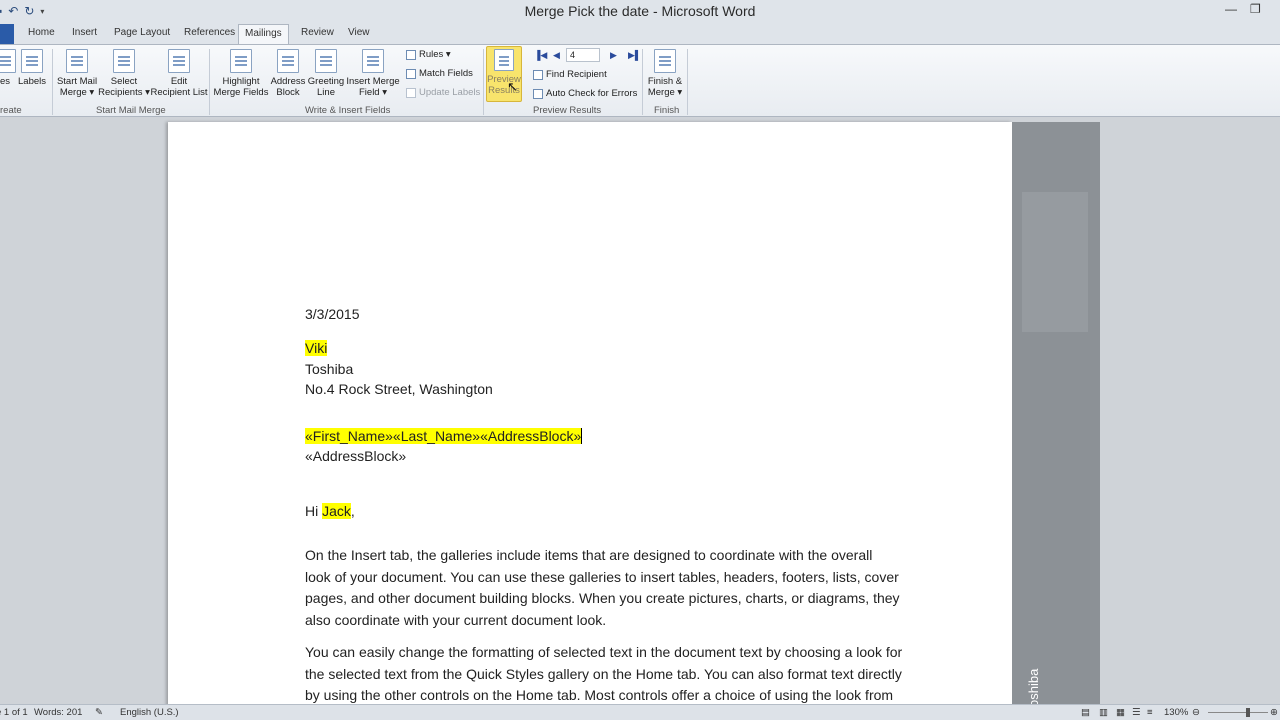 The height and width of the screenshot is (720, 1280). I want to click on outline-icon: ☰, so click(1136, 712).